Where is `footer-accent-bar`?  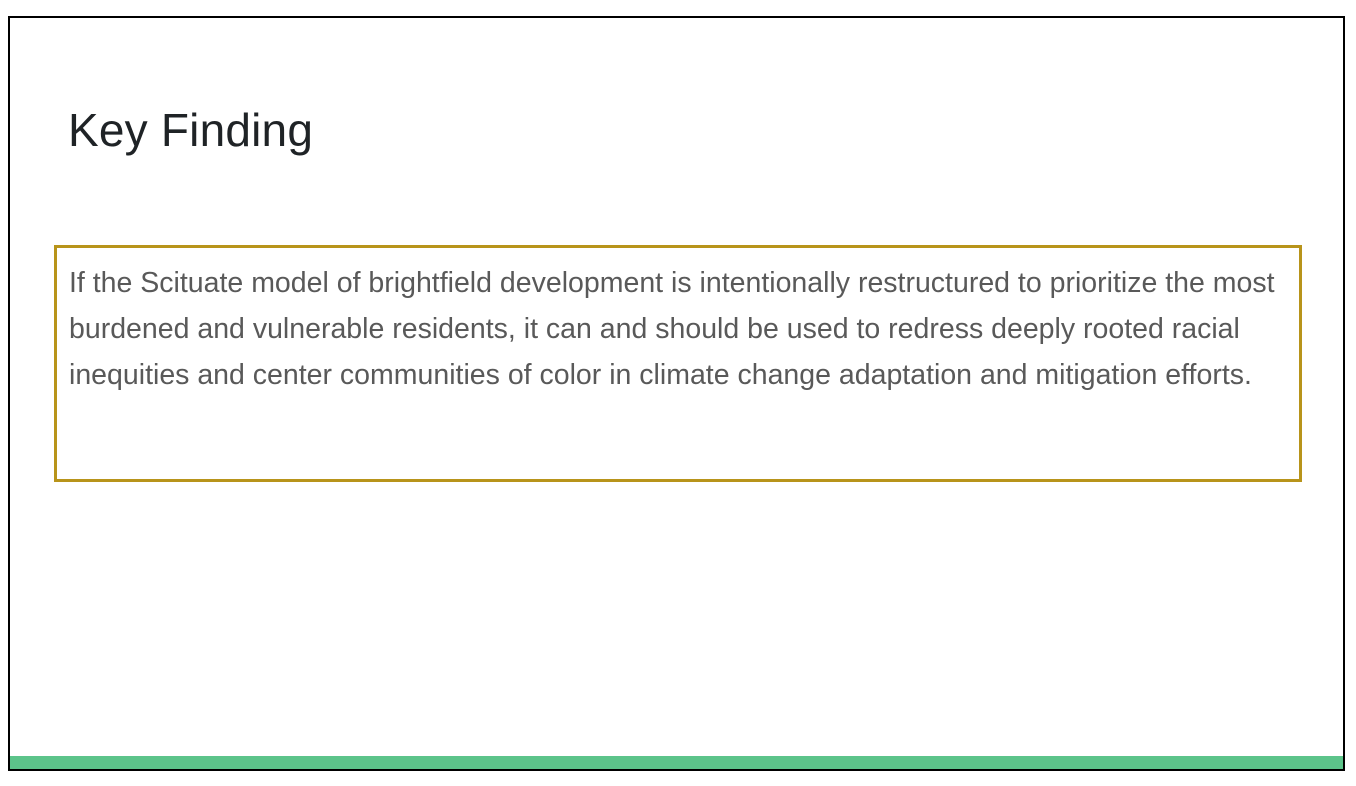 footer-accent-bar is located at coordinates (676, 762).